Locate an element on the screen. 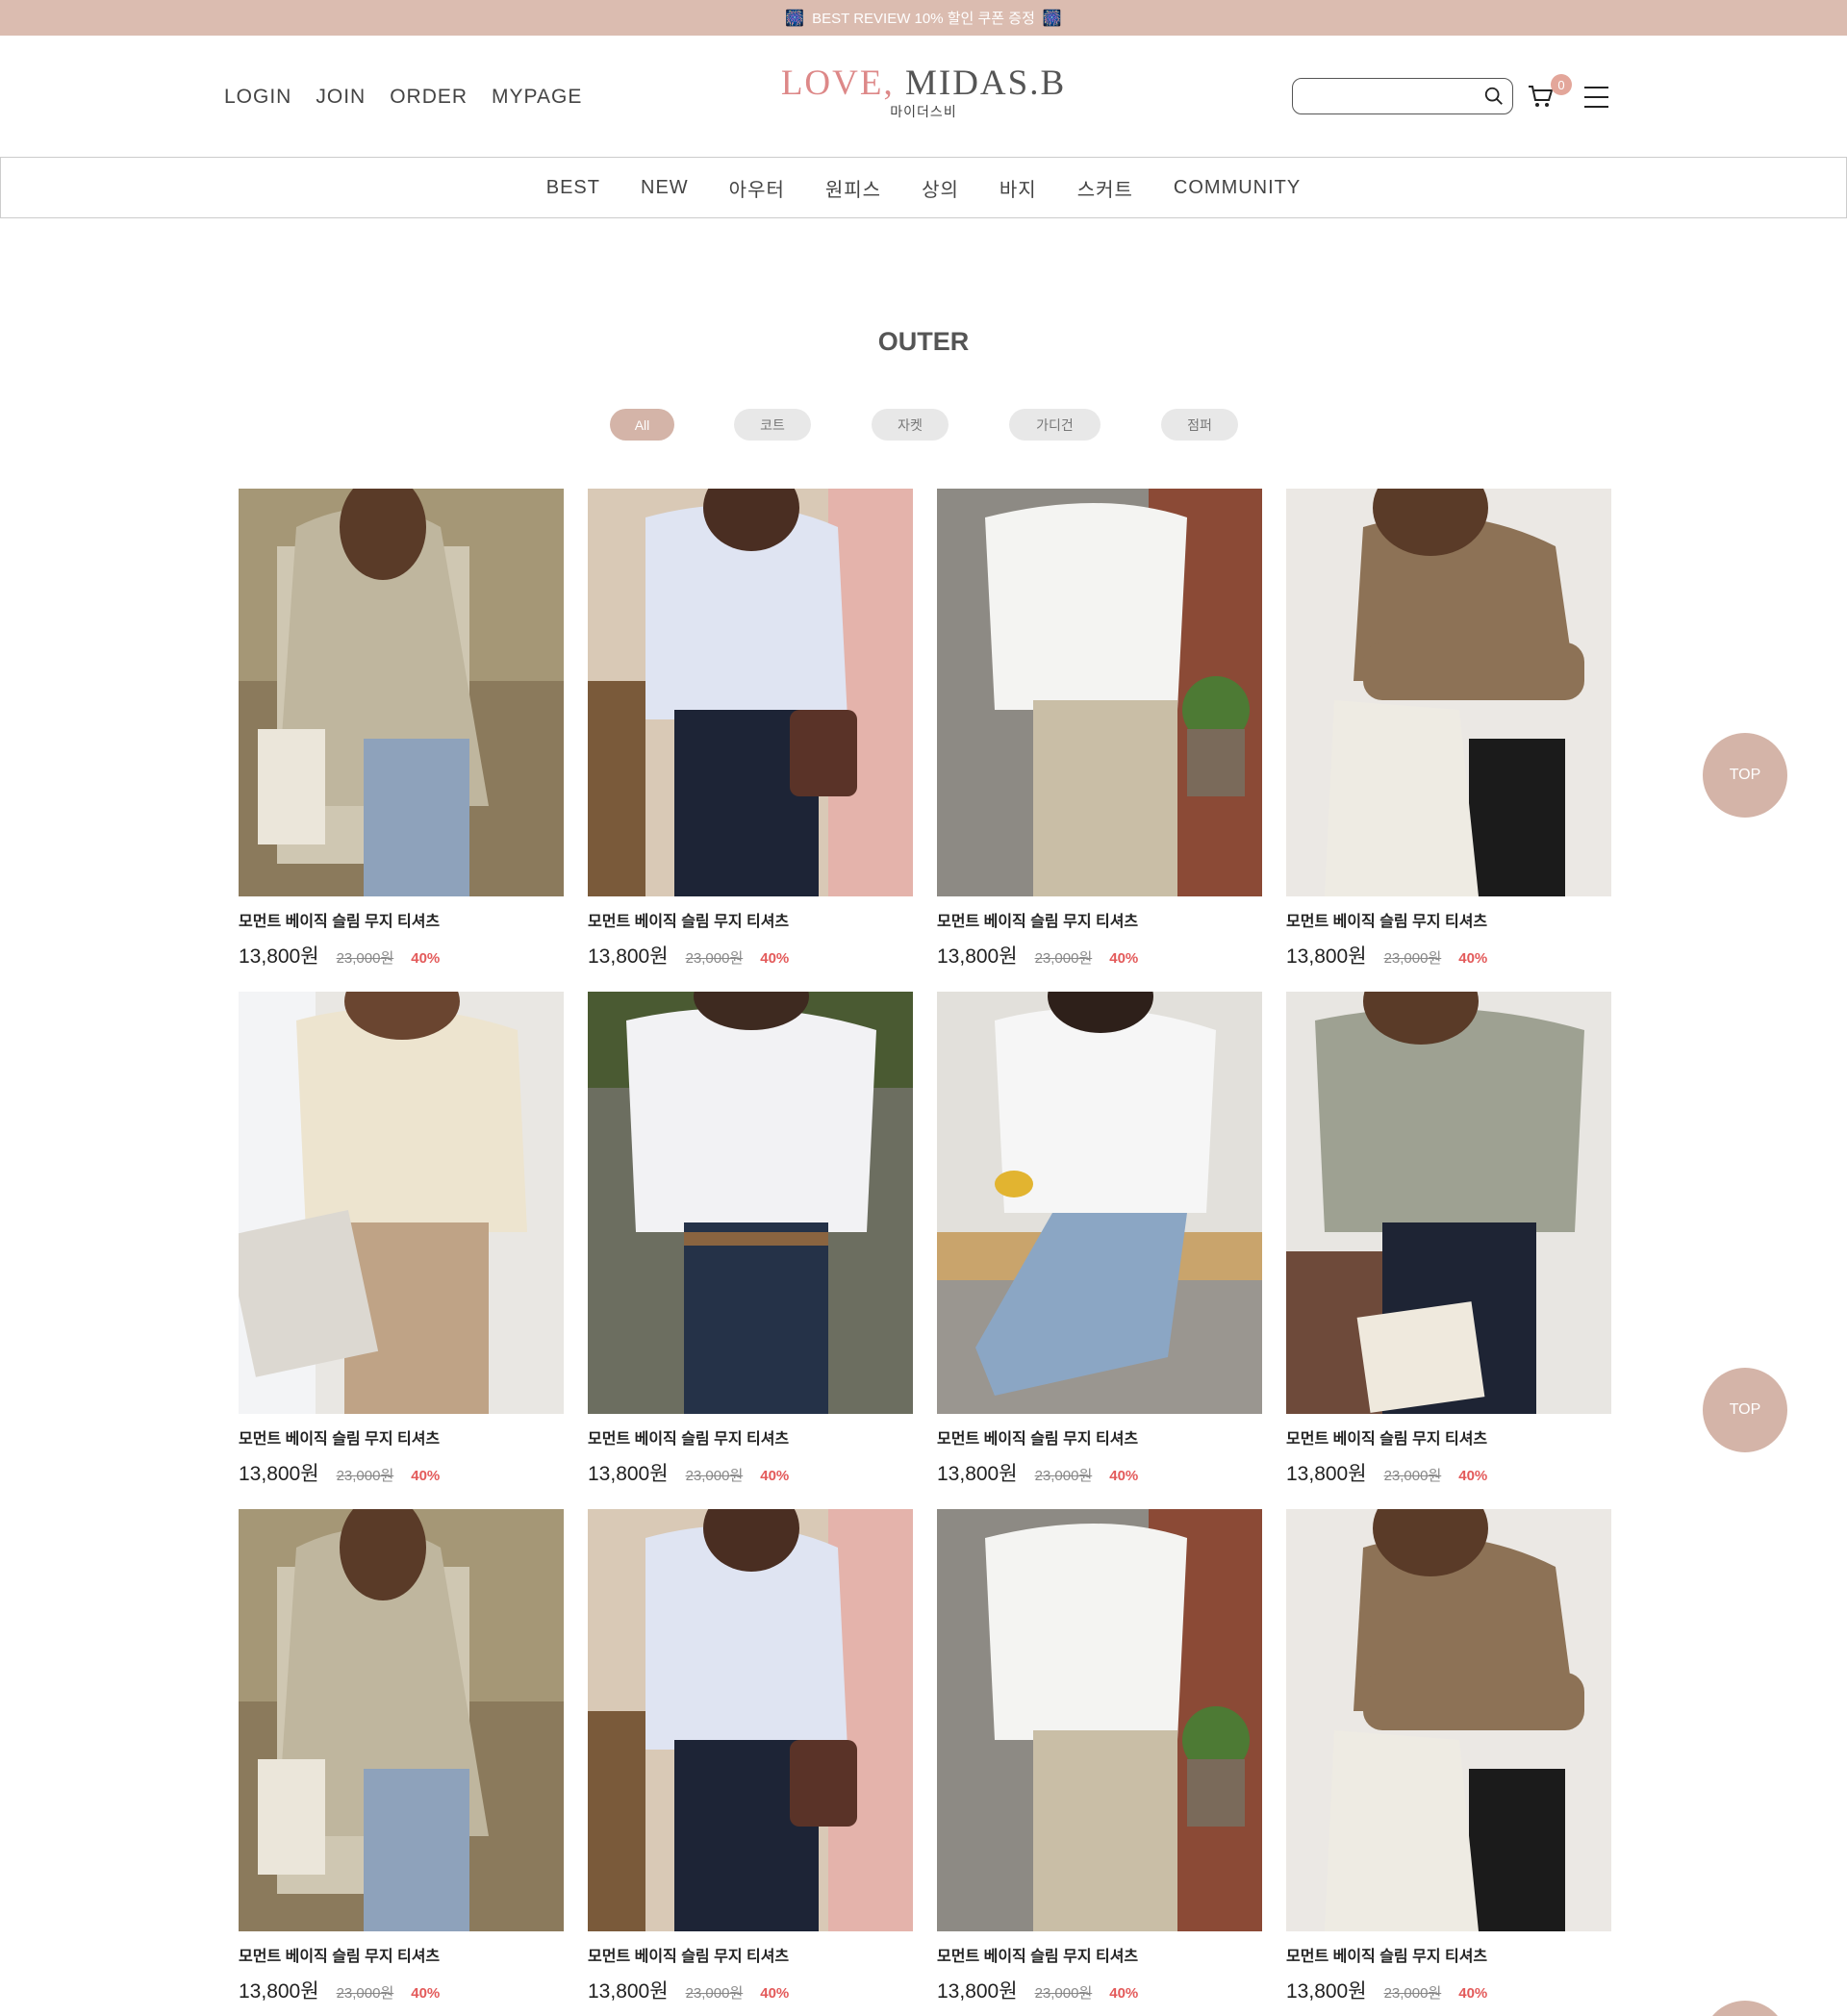  promo-text: BEST REVIEW 10% 할인 쿠폰 증정 is located at coordinates (924, 19).